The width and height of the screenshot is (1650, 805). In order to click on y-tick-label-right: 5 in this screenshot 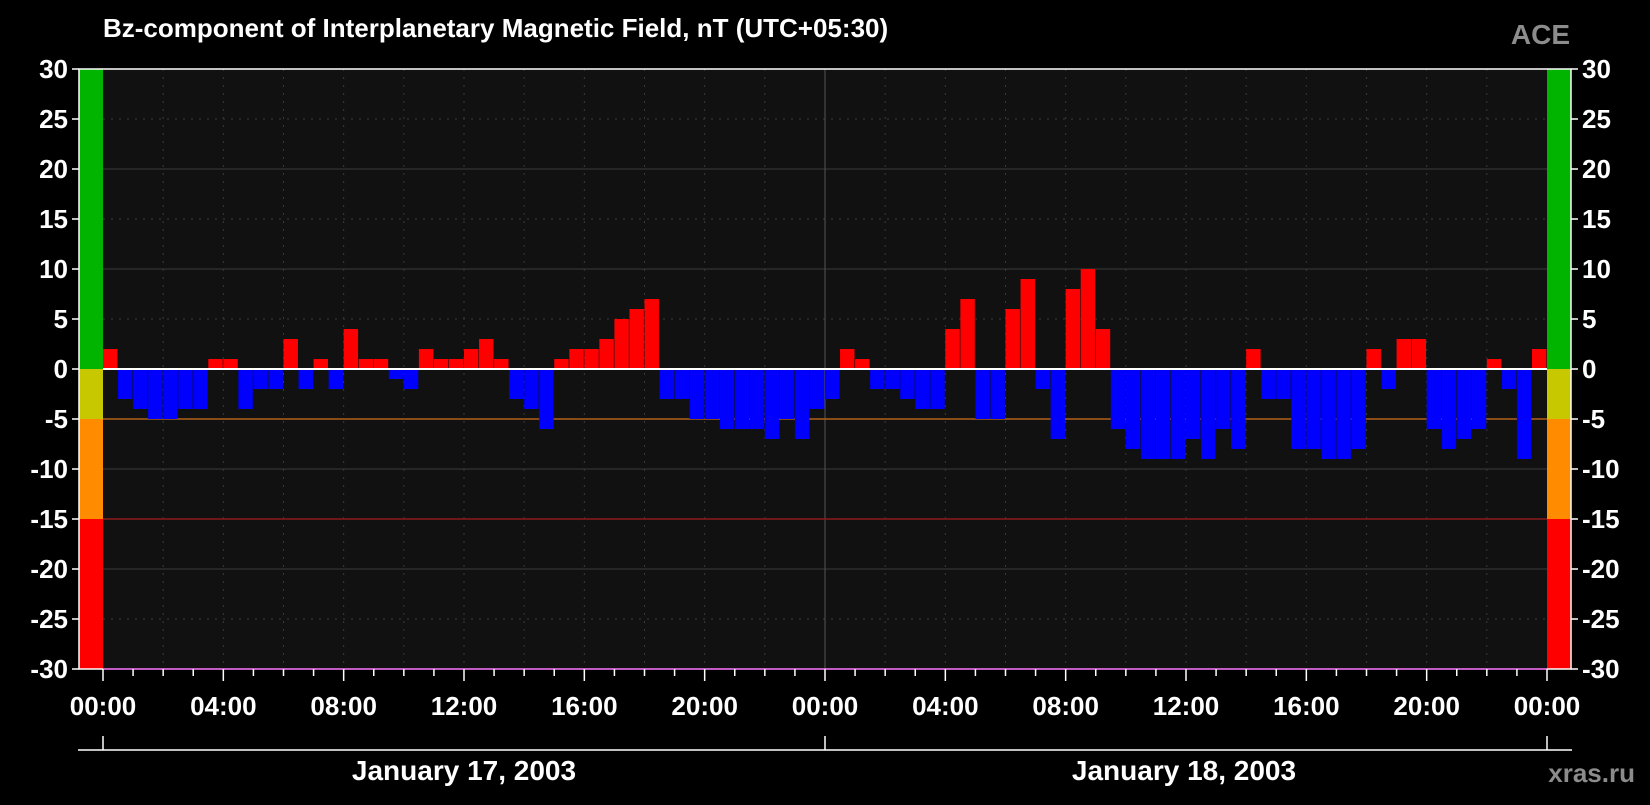, I will do `click(1589, 319)`.